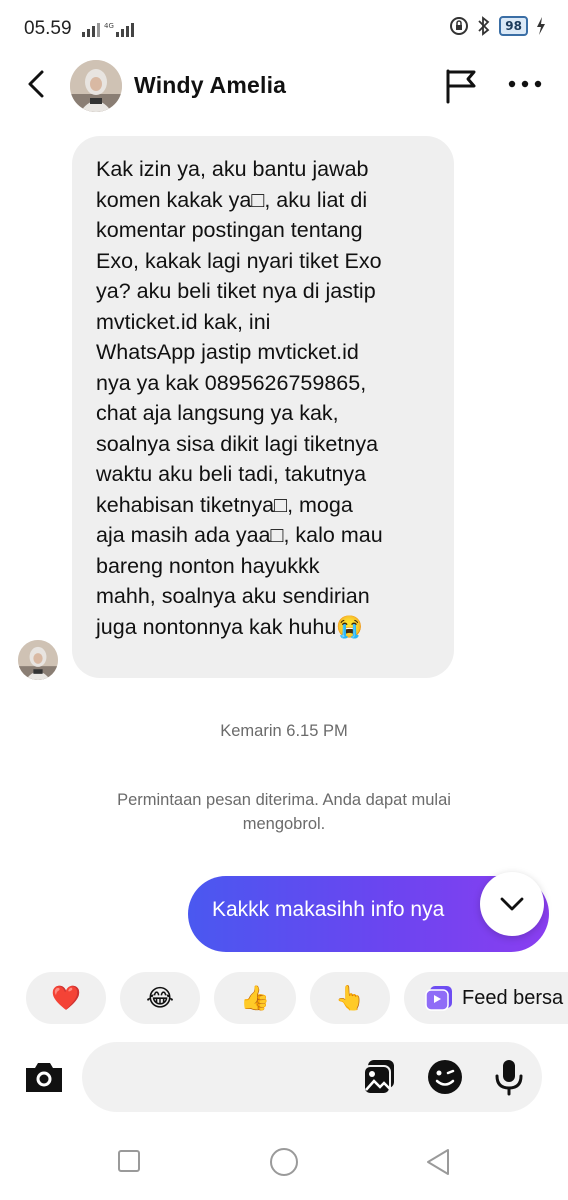 The height and width of the screenshot is (1200, 568). Describe the element at coordinates (438, 1162) in the screenshot. I see `back-nav-icon` at that location.